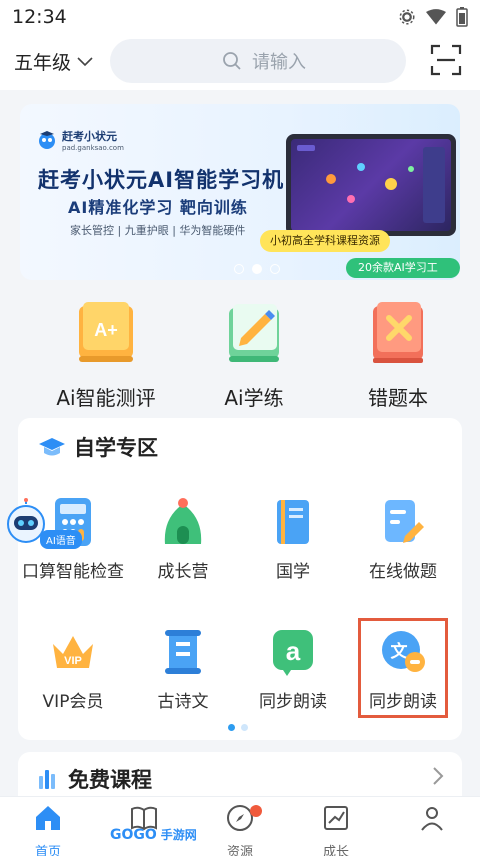 The width and height of the screenshot is (480, 856). What do you see at coordinates (403, 668) in the screenshot?
I see `highlight-box` at bounding box center [403, 668].